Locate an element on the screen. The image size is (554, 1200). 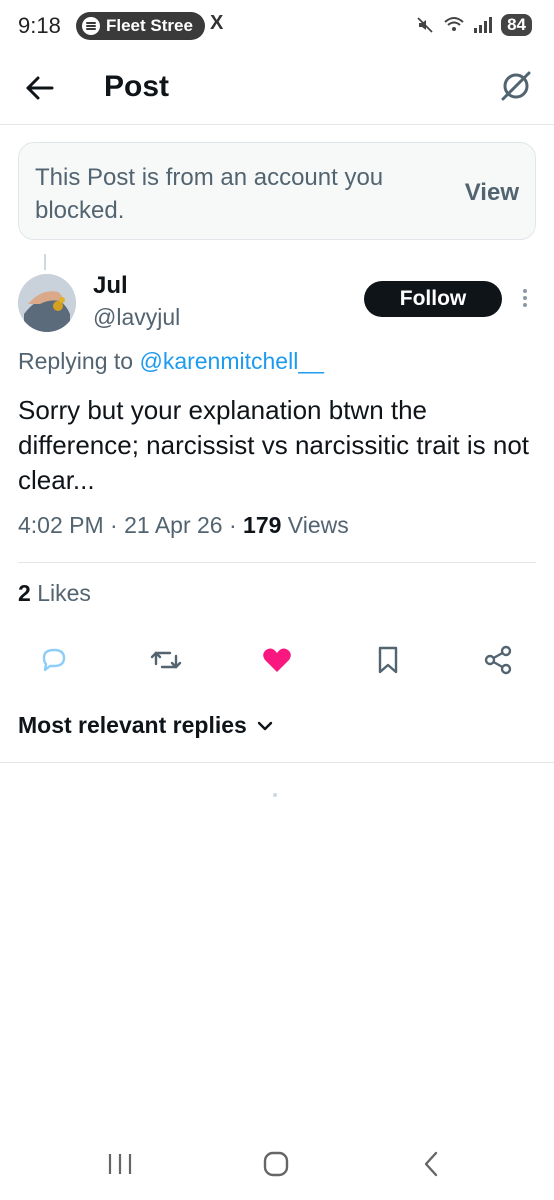
likes-summary: 2 Likes is located at coordinates (54, 593).